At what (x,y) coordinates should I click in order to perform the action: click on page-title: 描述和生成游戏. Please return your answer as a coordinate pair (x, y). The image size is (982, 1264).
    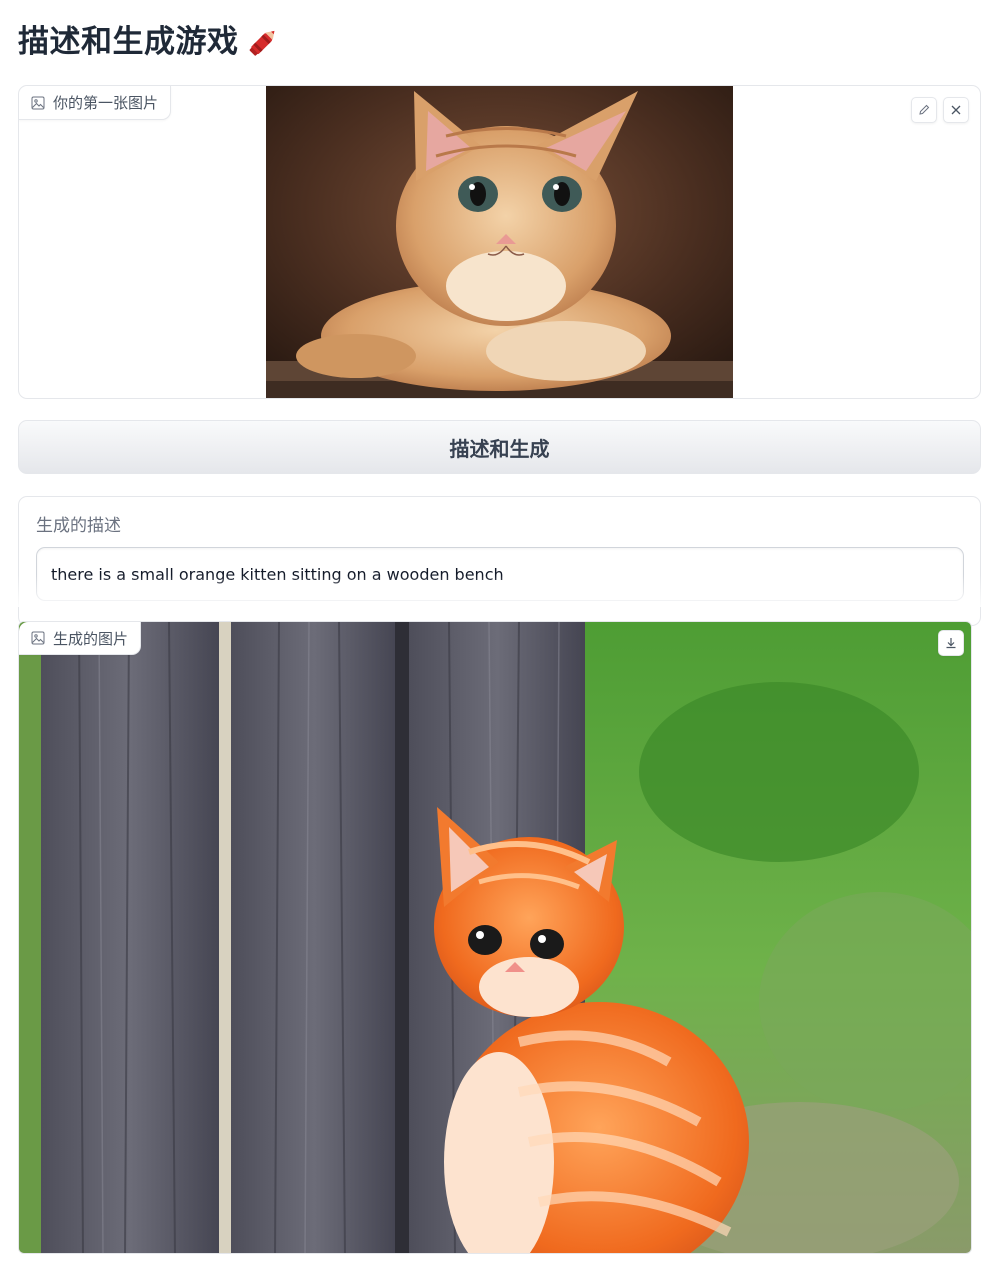
    Looking at the image, I should click on (150, 42).